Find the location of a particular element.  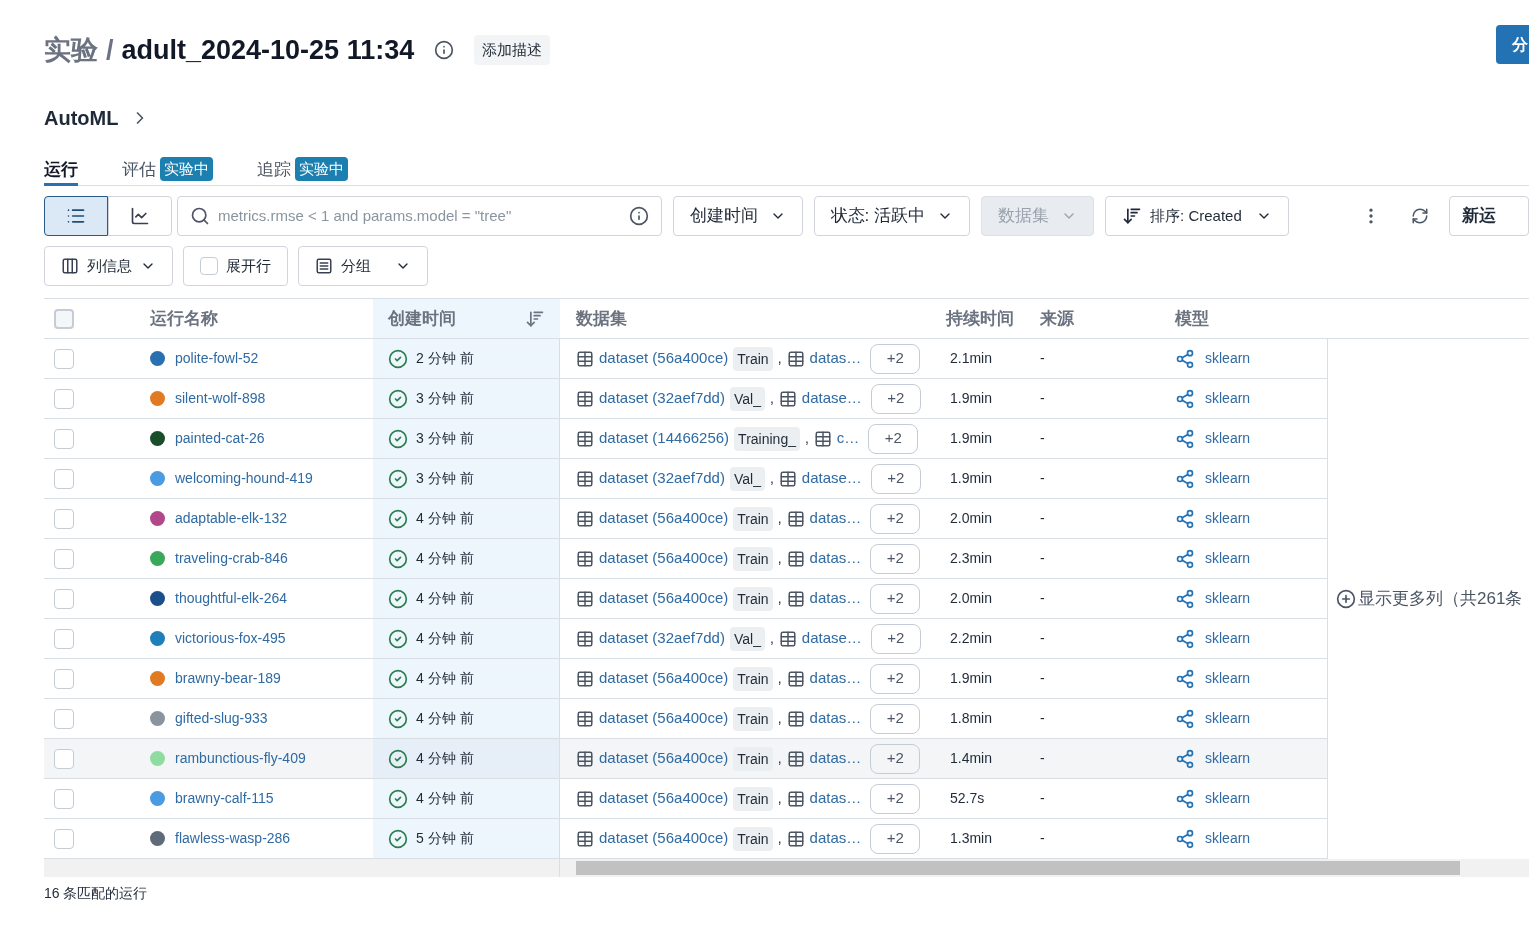

tab: 评估 实验中 is located at coordinates (167, 171).